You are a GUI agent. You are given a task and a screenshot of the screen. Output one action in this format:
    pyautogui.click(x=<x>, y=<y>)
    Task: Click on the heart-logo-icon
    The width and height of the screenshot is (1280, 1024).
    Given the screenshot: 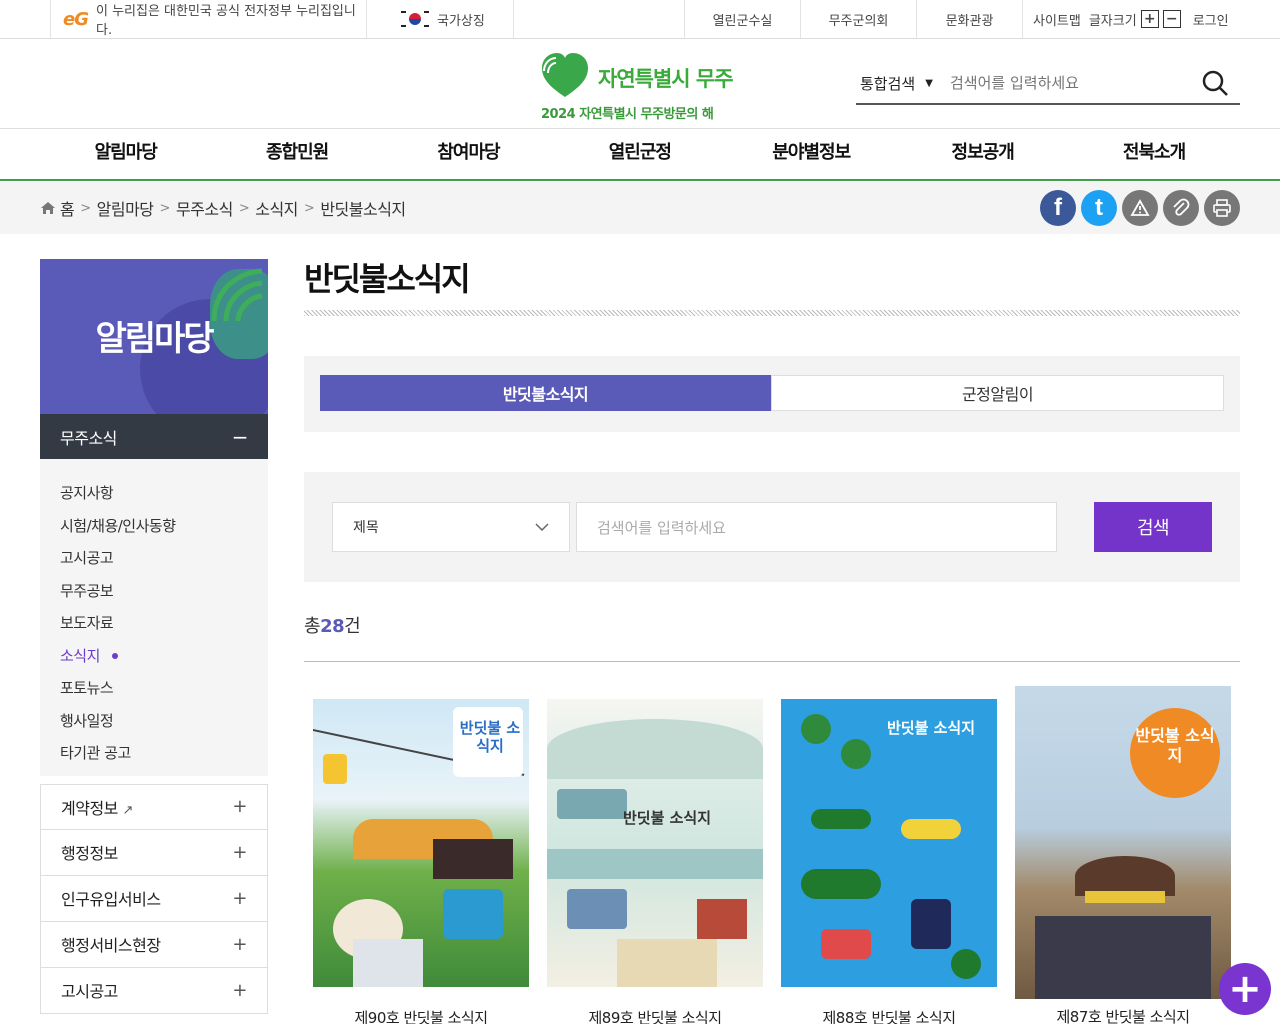 What is the action you would take?
    pyautogui.click(x=565, y=75)
    